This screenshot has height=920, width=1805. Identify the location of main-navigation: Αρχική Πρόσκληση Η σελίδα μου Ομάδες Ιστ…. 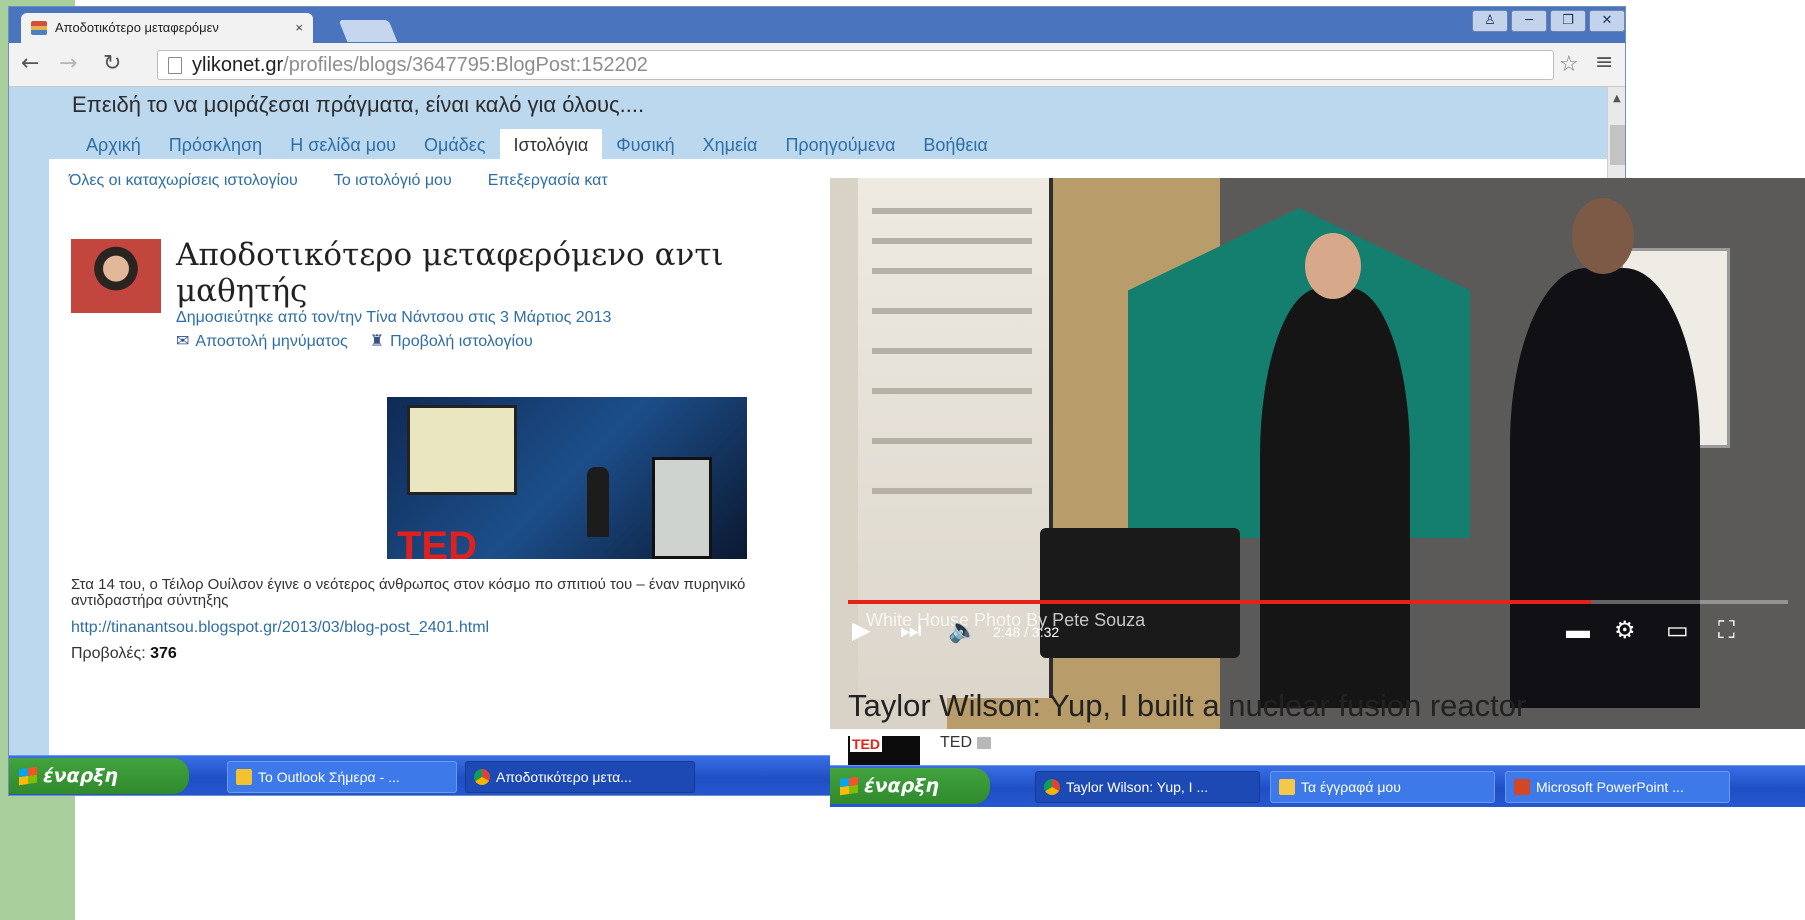
(537, 145).